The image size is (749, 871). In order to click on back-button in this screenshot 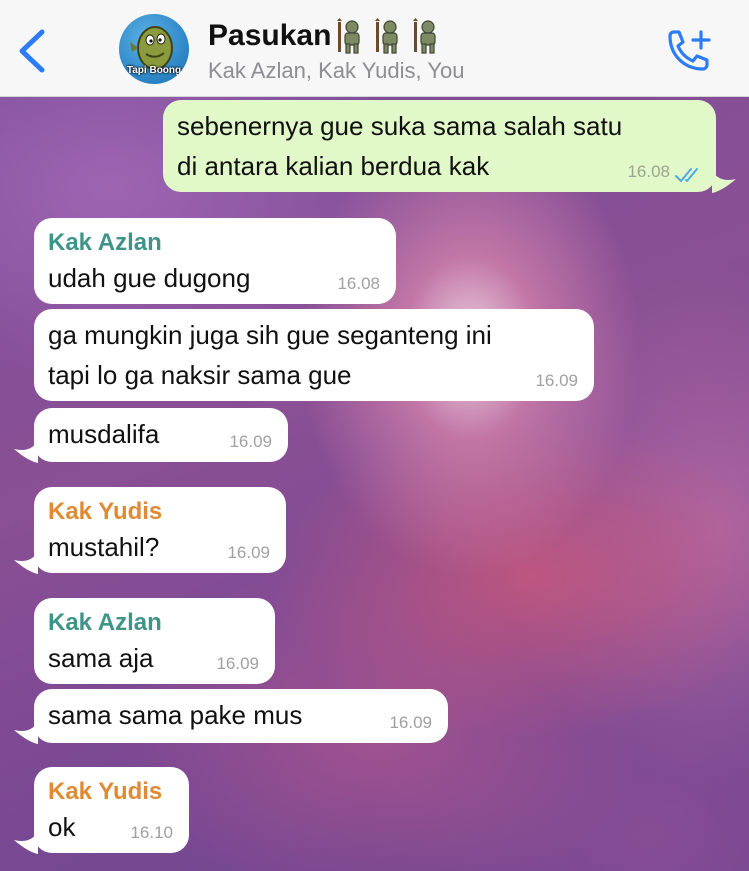, I will do `click(32, 51)`.